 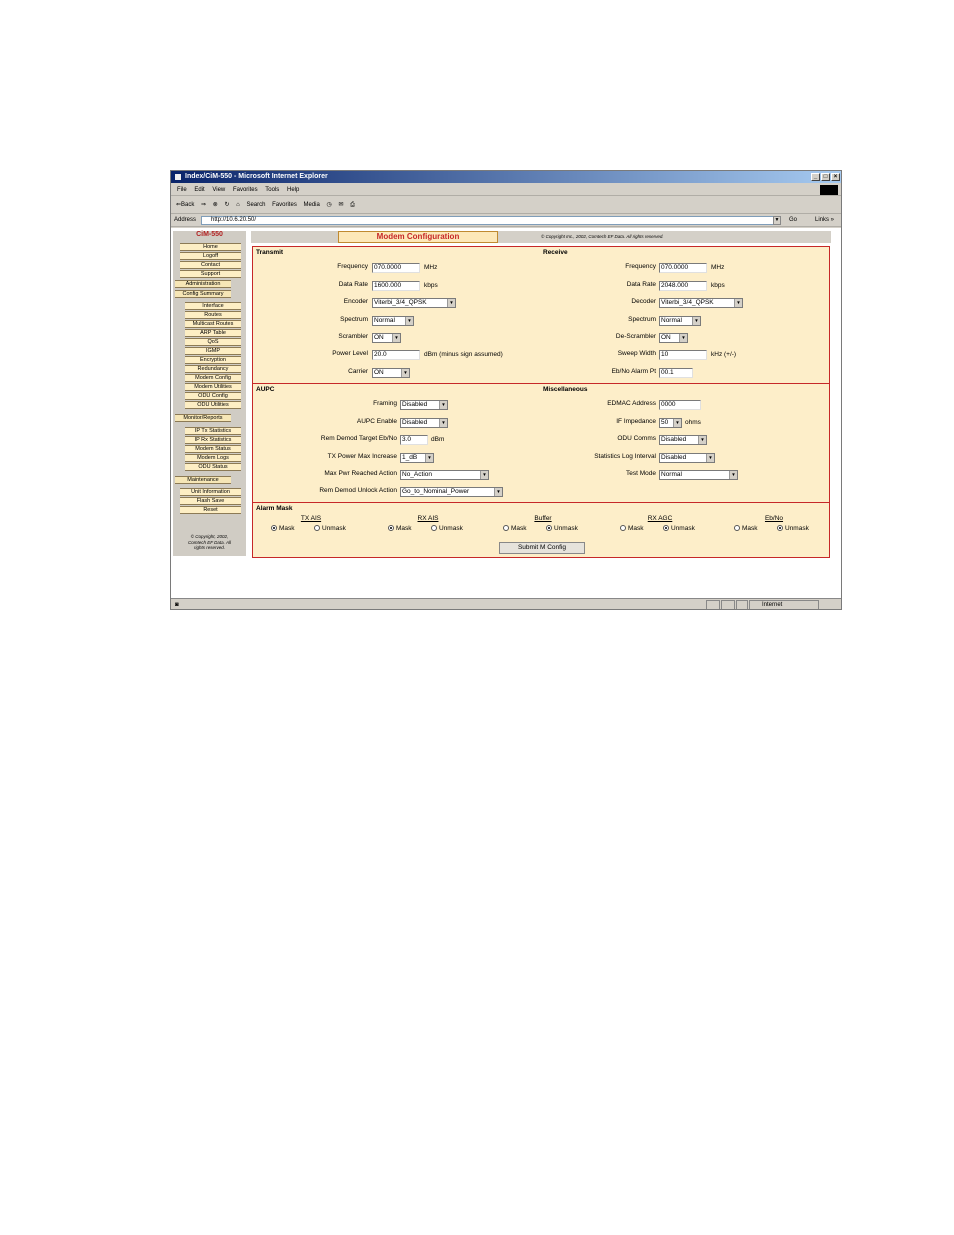 I want to click on search-button: Search, so click(x=255, y=205).